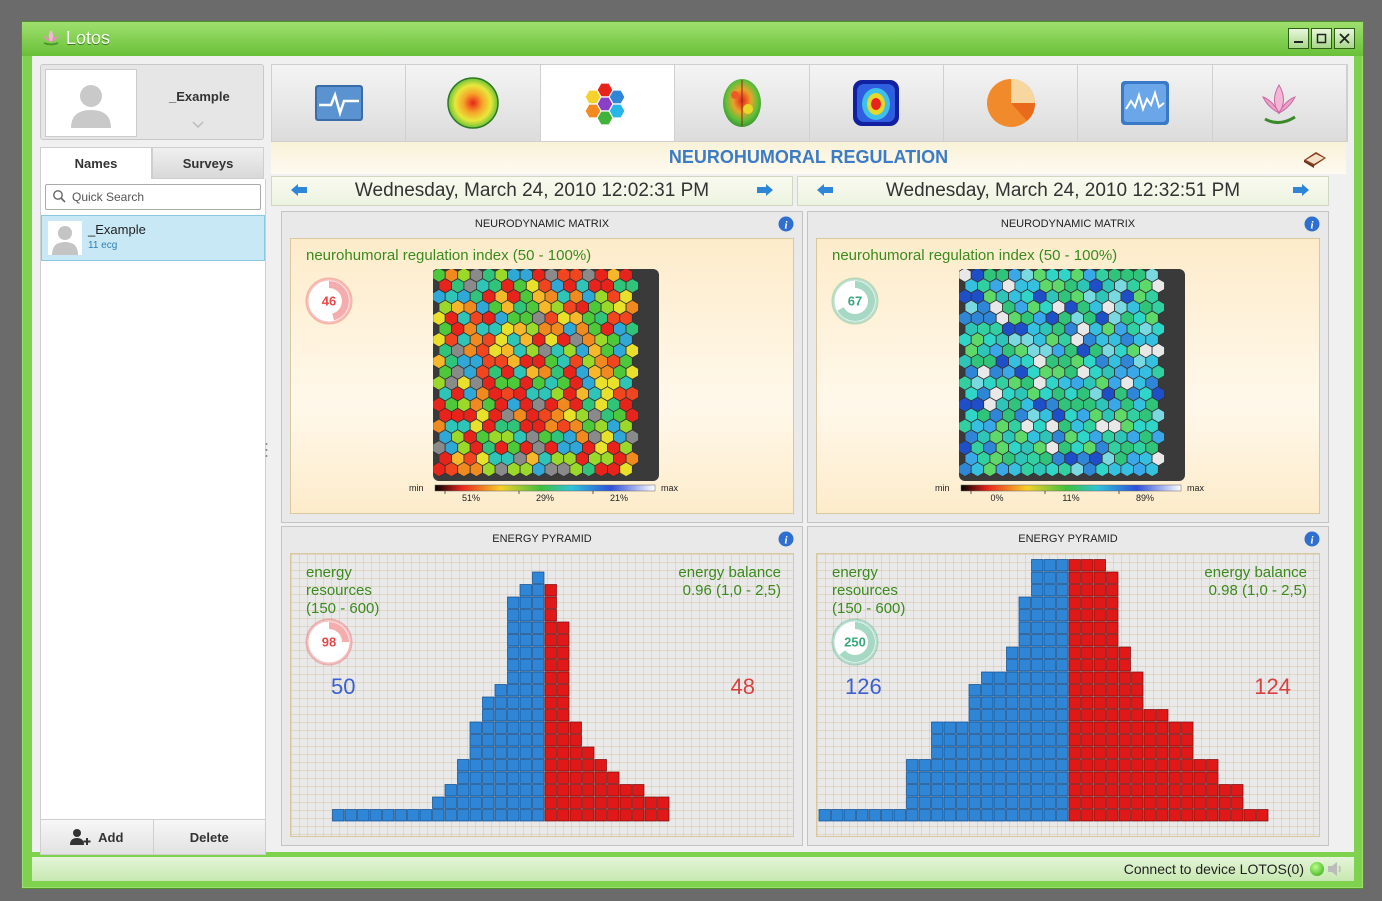  I want to click on panel-title: ENERGY PYRAMID, so click(542, 539).